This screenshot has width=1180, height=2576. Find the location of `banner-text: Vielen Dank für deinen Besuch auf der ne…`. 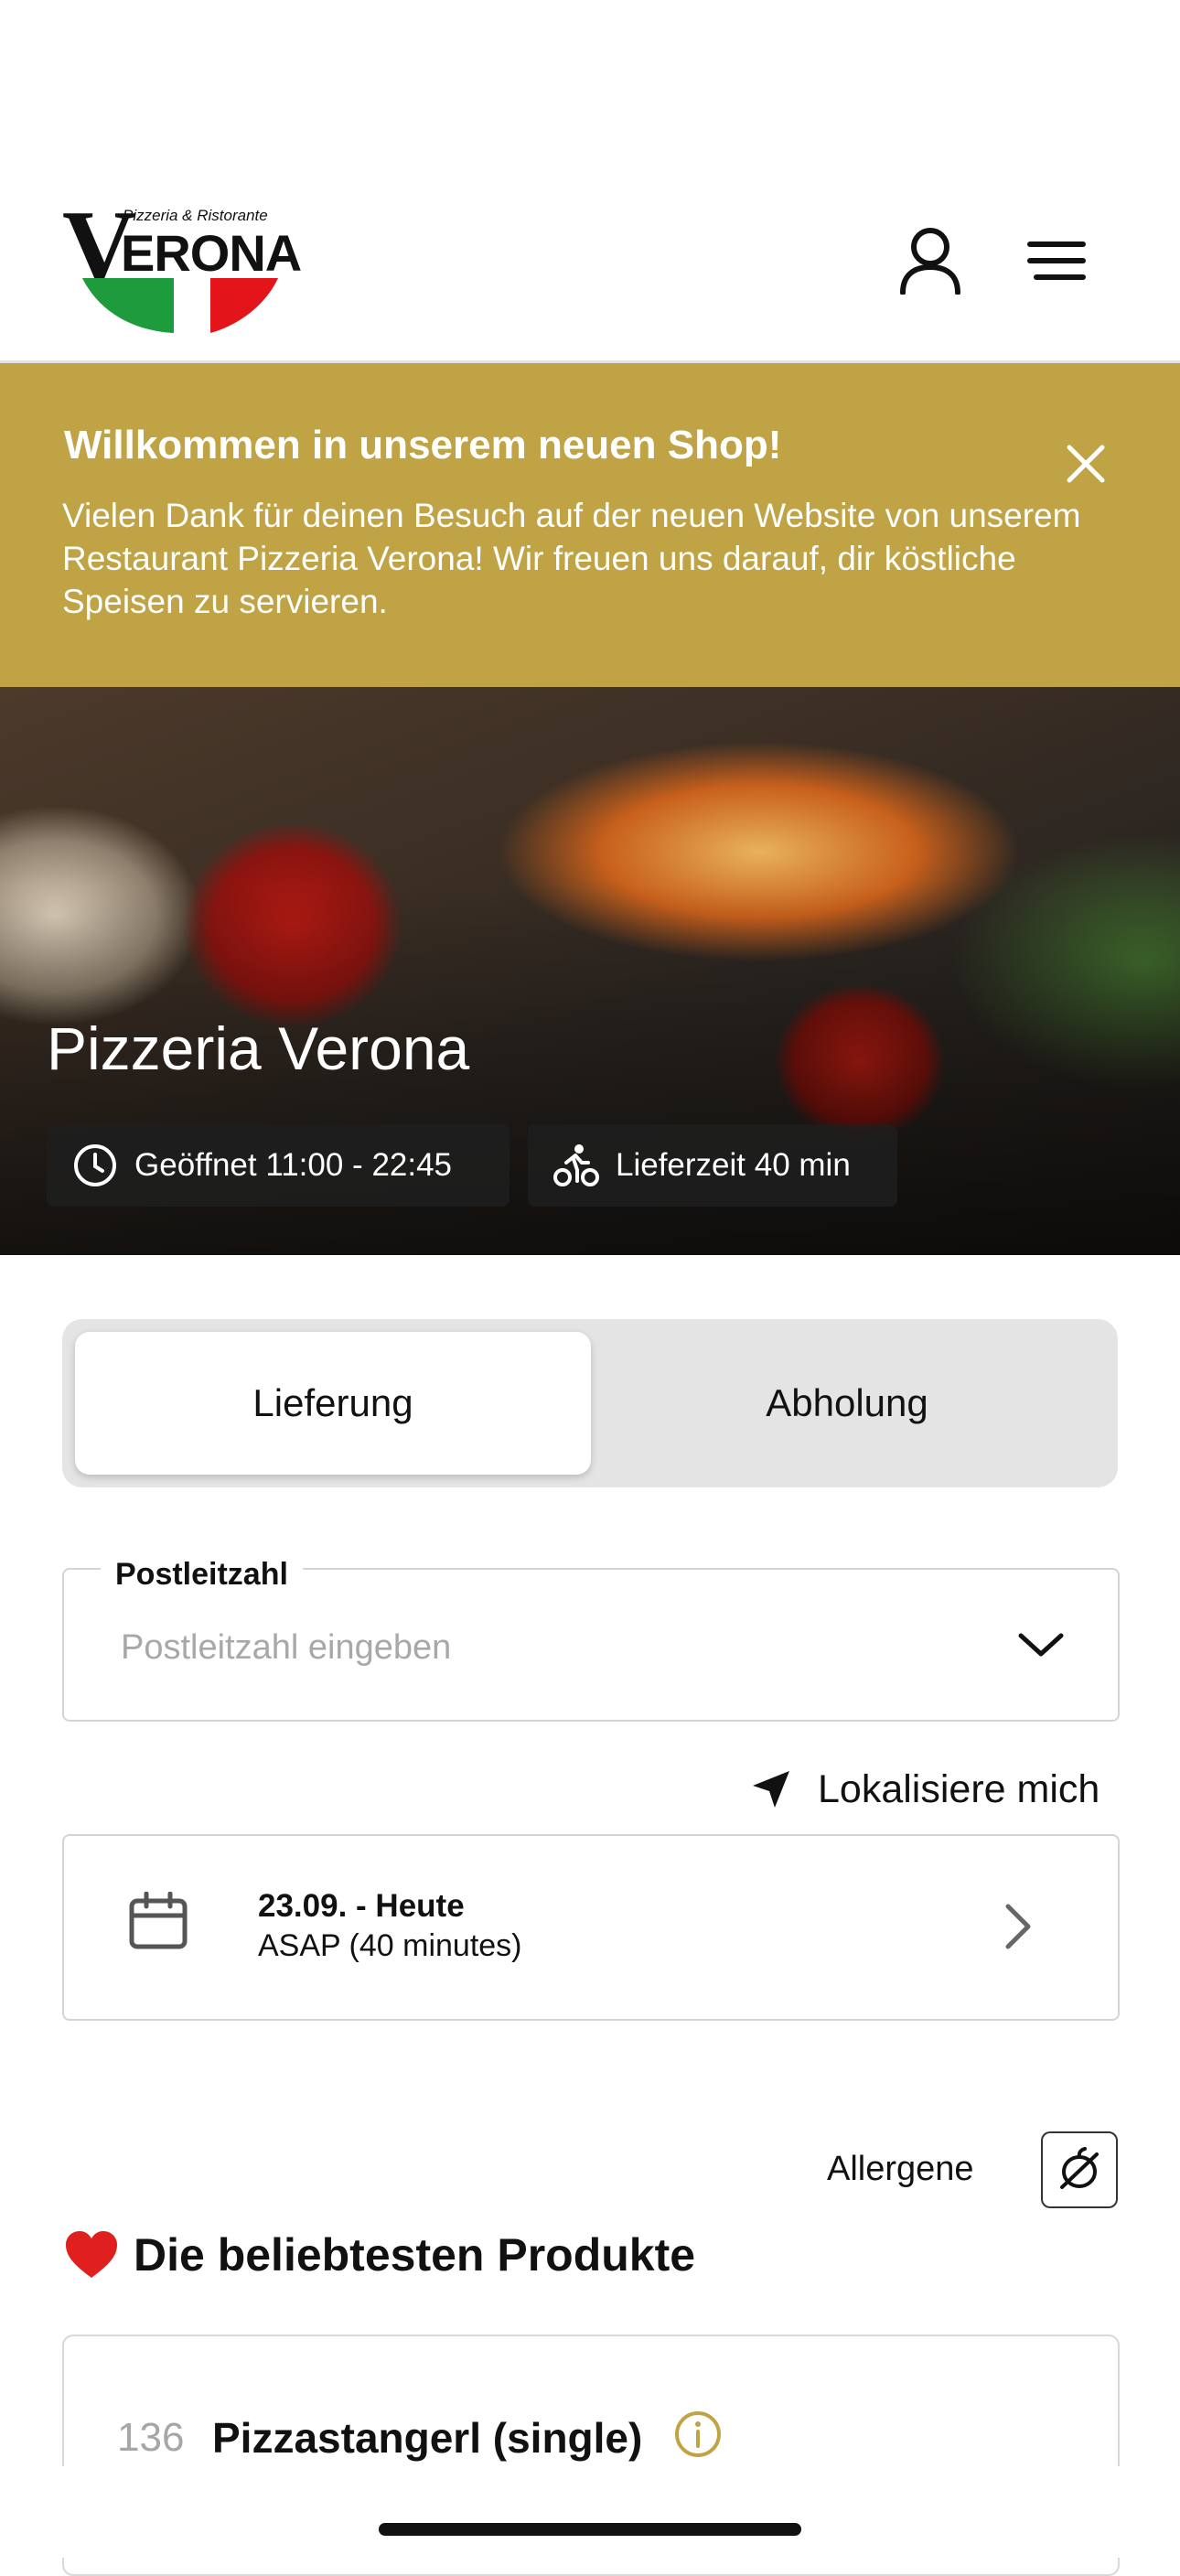

banner-text: Vielen Dank für deinen Besuch auf der ne… is located at coordinates (571, 558).